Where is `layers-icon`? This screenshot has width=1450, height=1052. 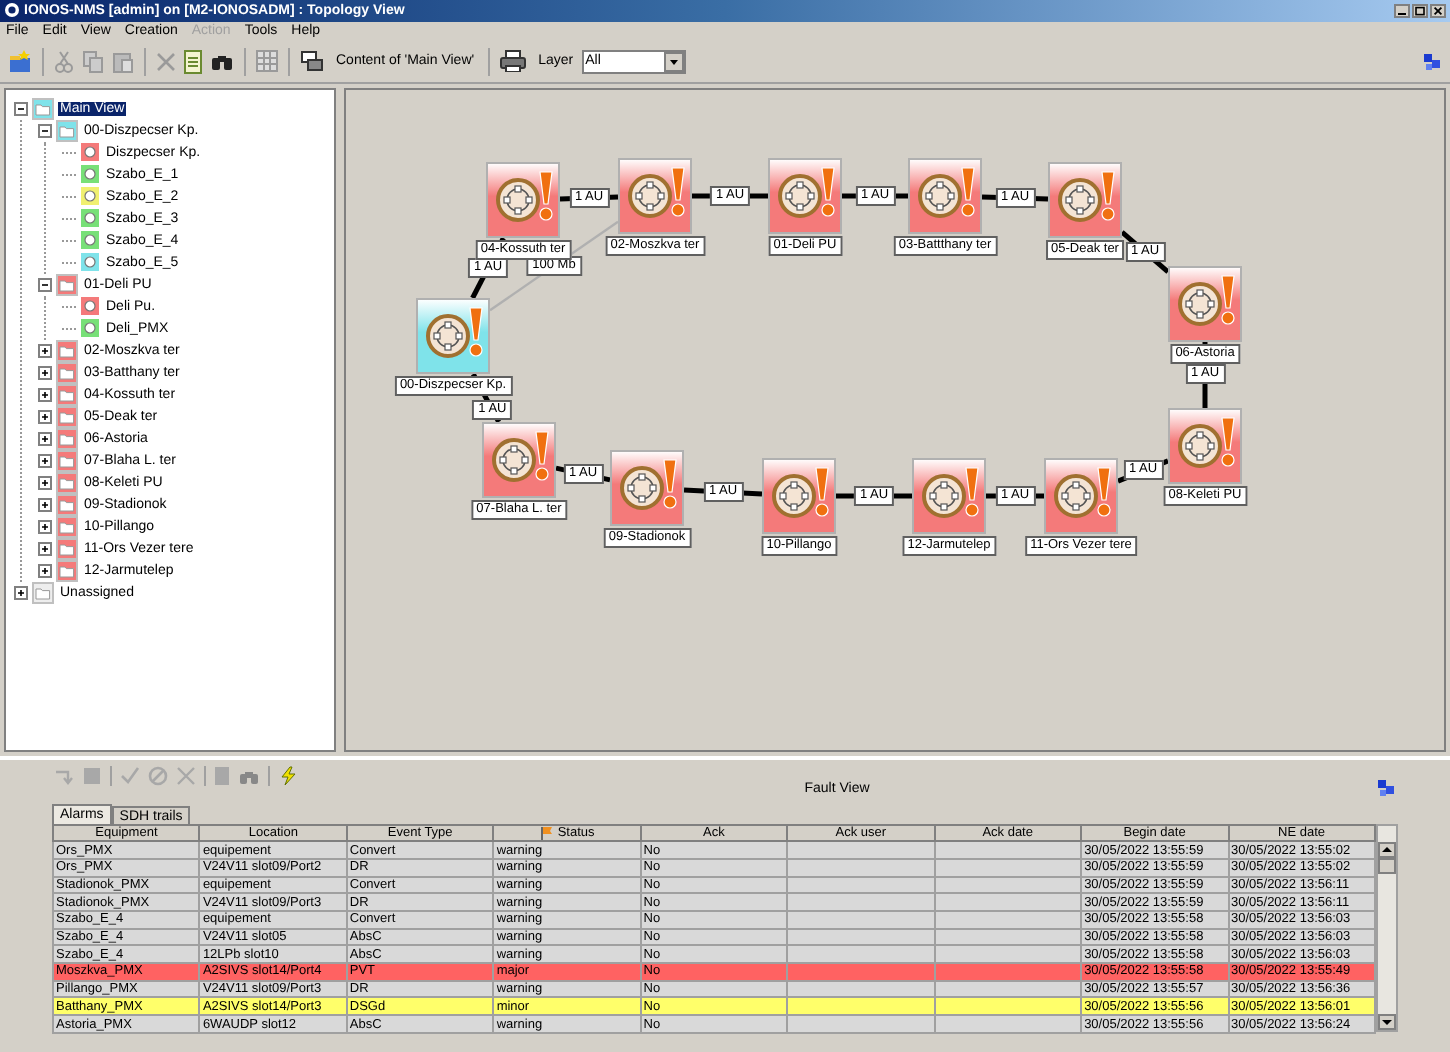
layers-icon is located at coordinates (312, 61).